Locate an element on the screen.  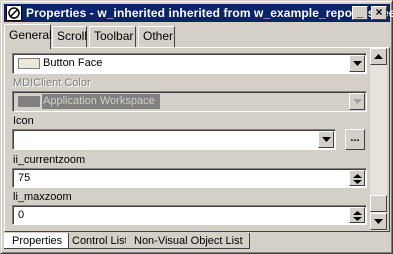
tab-toolbar-label: Toolbar is located at coordinates (114, 36).